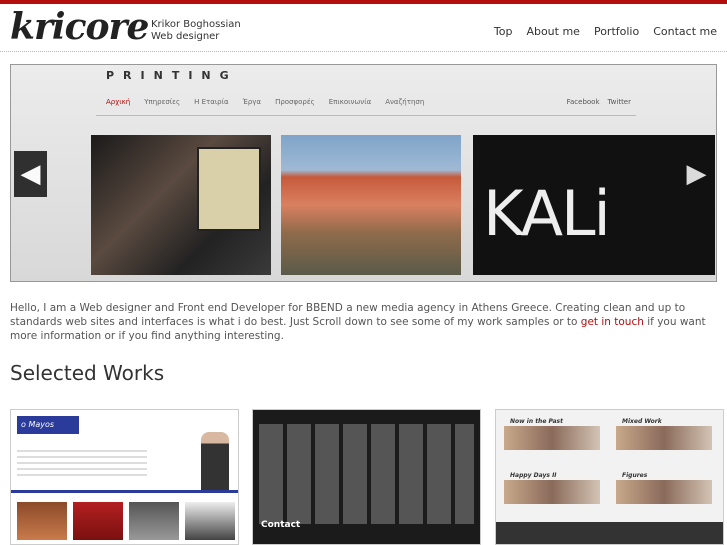 The width and height of the screenshot is (727, 545). What do you see at coordinates (366, 115) in the screenshot?
I see `divider` at bounding box center [366, 115].